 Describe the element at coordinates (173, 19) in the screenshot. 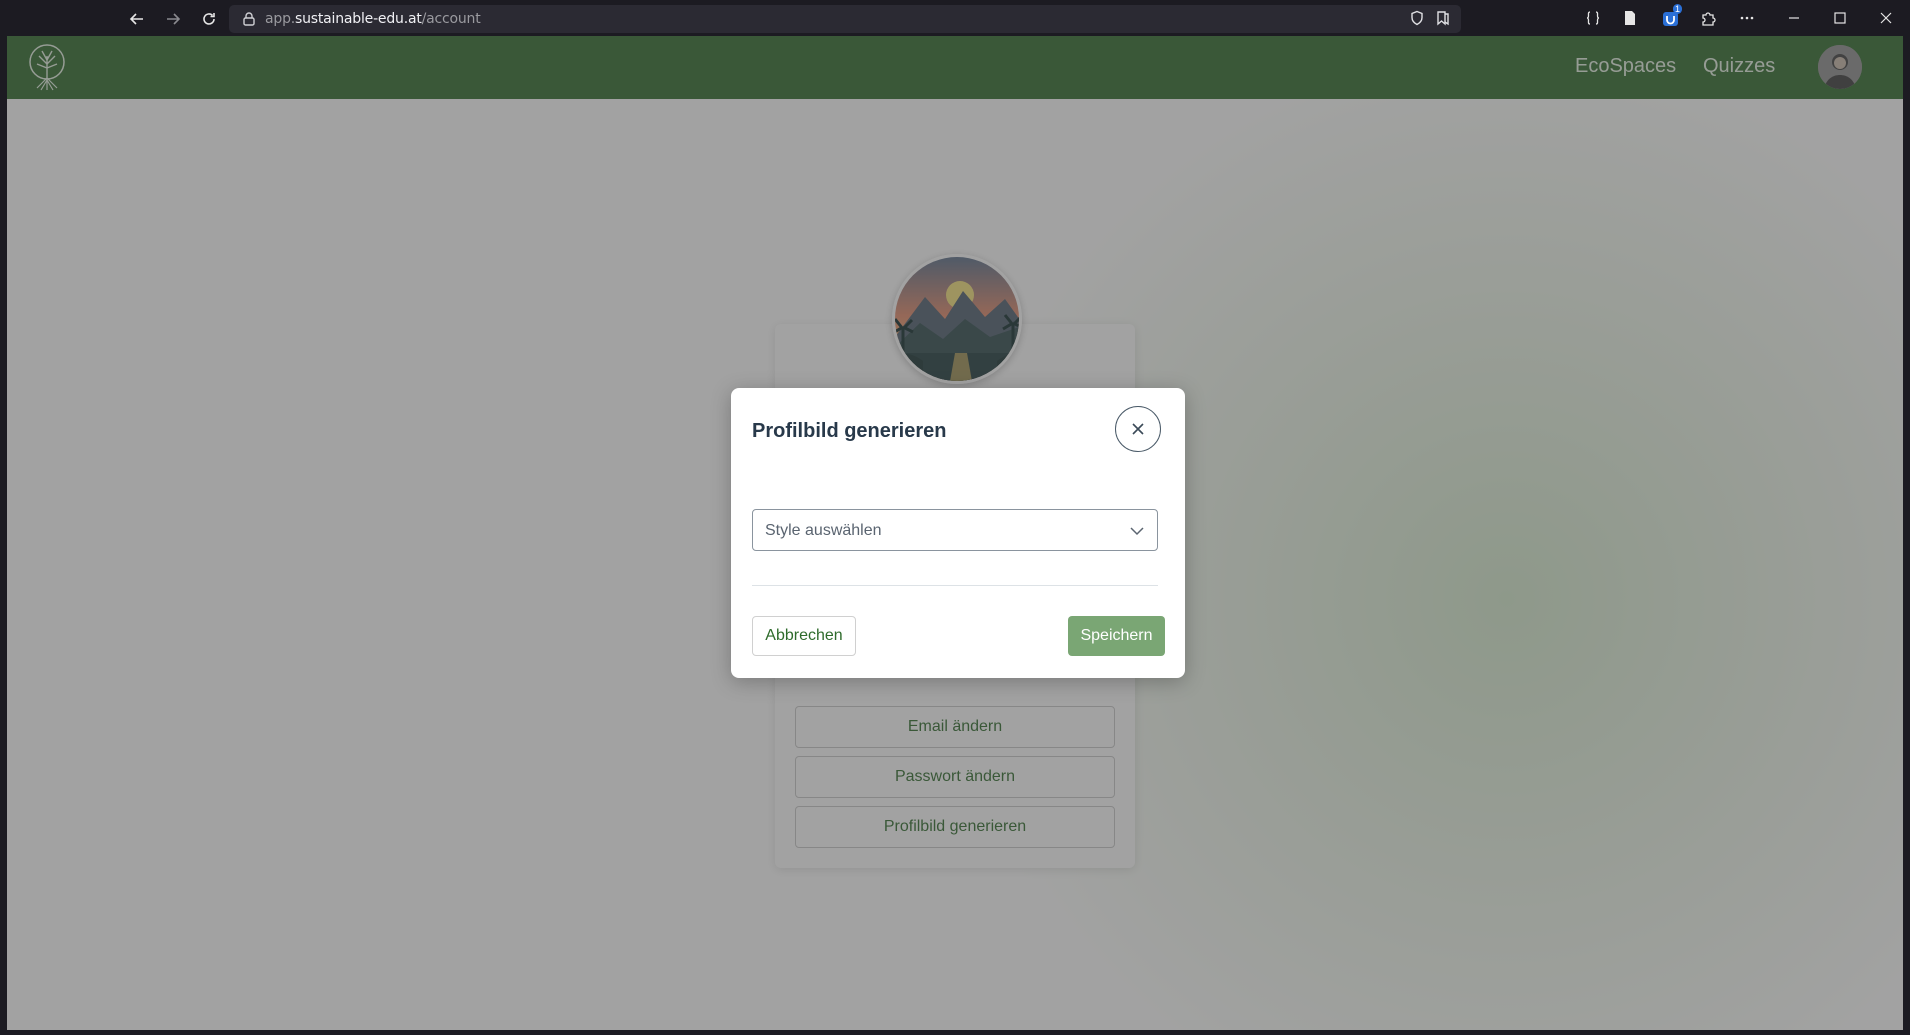

I see `forward-icon` at that location.